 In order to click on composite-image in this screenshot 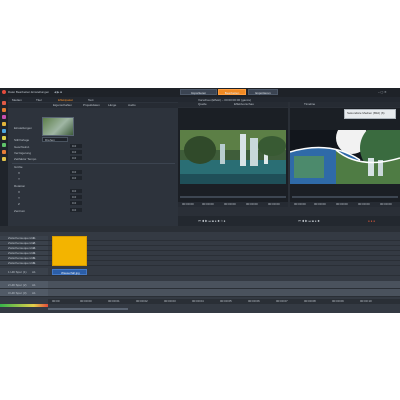, I will do `click(345, 157)`.